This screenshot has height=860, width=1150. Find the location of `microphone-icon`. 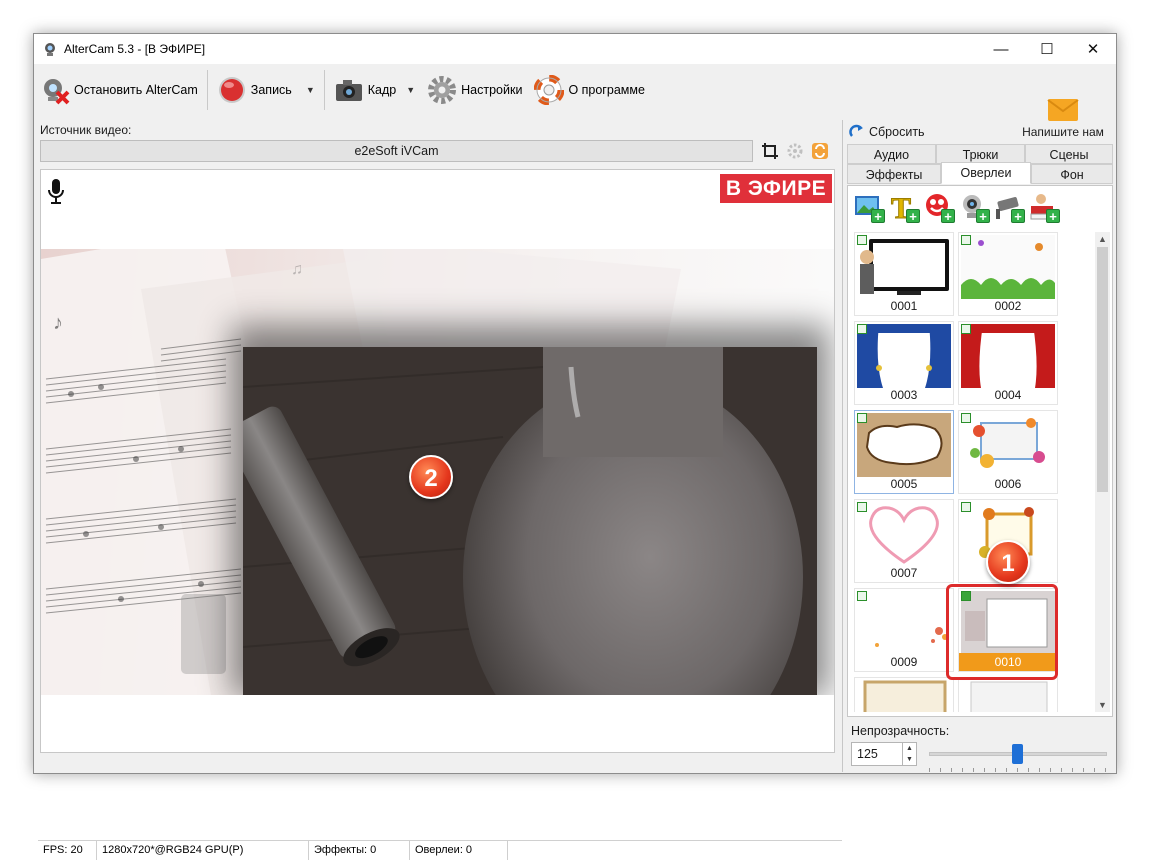

microphone-icon is located at coordinates (56, 192).